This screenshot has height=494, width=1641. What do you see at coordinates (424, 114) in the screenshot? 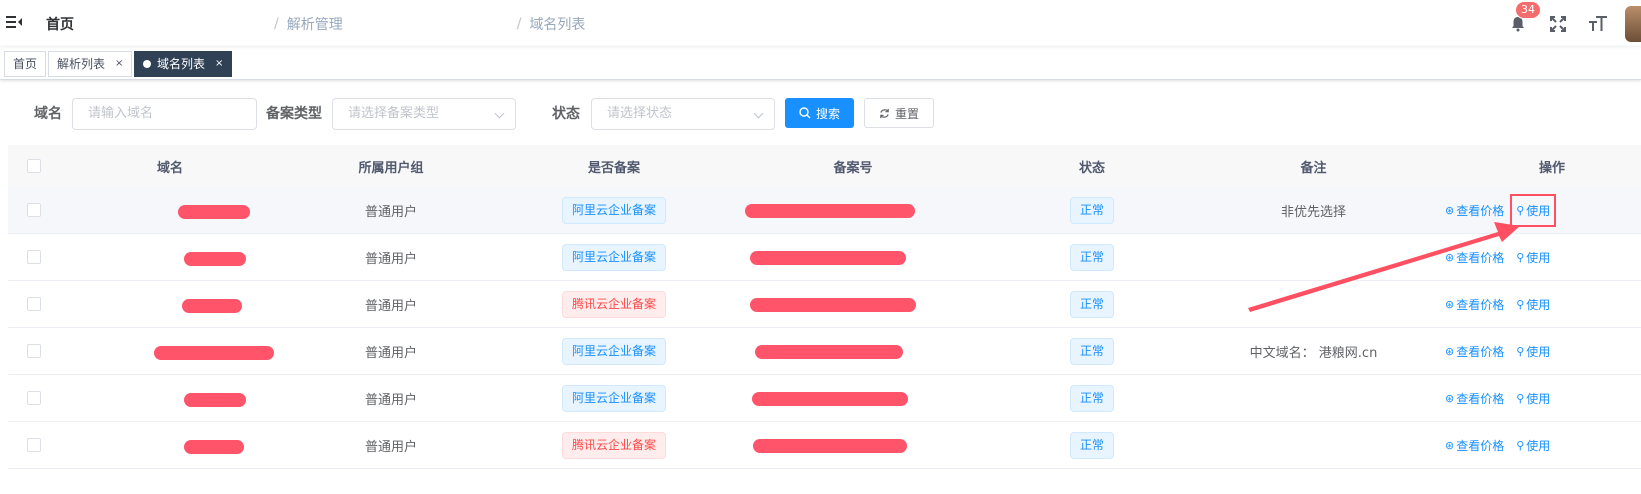
I see `filing-type-select: 请选择备案类型` at bounding box center [424, 114].